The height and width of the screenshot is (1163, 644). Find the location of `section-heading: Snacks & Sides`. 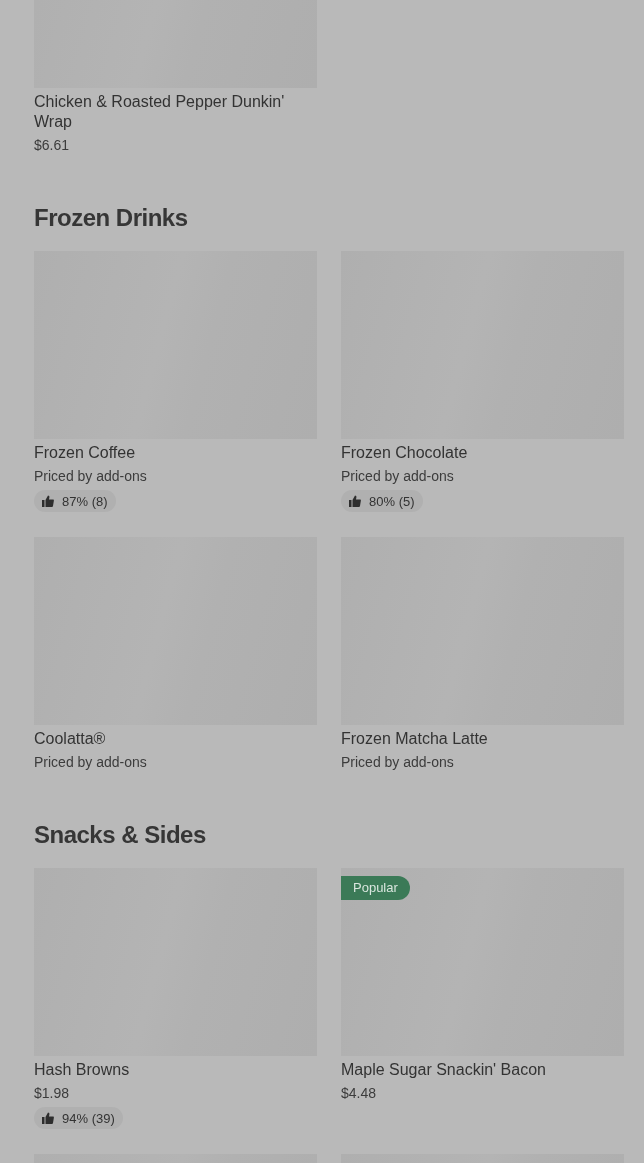

section-heading: Snacks & Sides is located at coordinates (120, 835).